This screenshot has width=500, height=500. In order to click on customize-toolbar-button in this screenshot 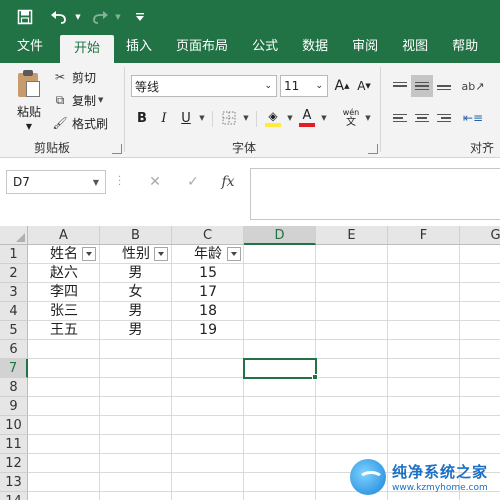, I will do `click(140, 16)`.